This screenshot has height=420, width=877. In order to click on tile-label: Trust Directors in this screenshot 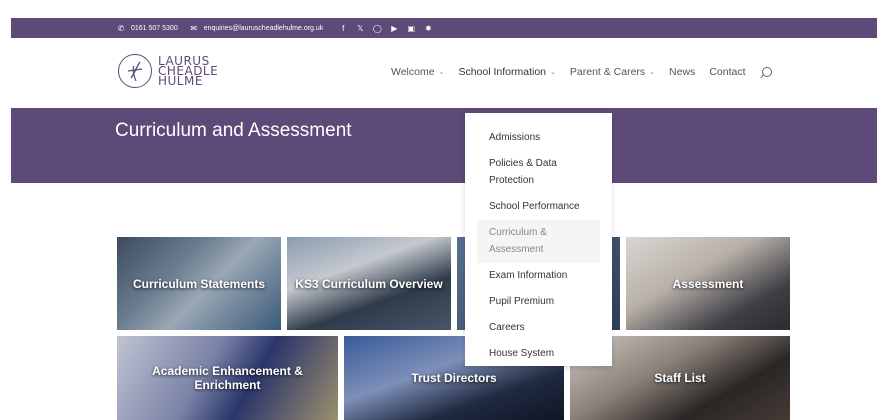, I will do `click(454, 378)`.